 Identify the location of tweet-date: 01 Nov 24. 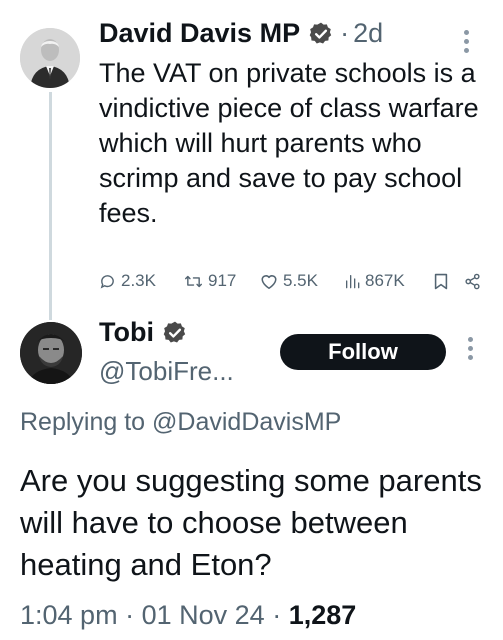
(203, 615).